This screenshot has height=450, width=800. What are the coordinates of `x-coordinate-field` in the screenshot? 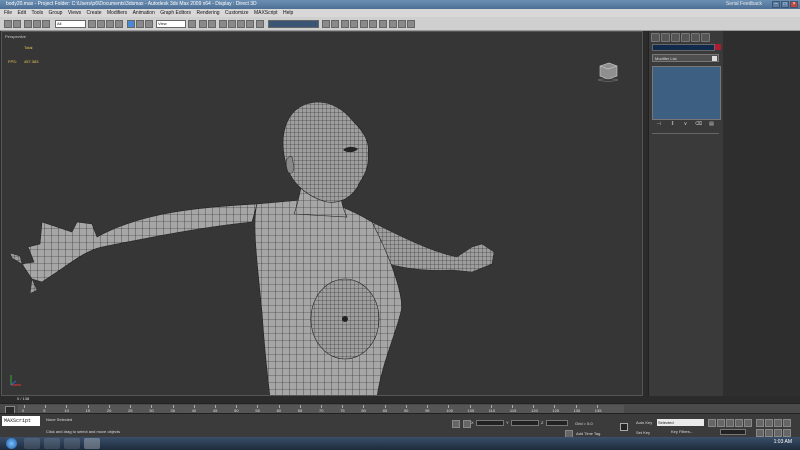 It's located at (490, 423).